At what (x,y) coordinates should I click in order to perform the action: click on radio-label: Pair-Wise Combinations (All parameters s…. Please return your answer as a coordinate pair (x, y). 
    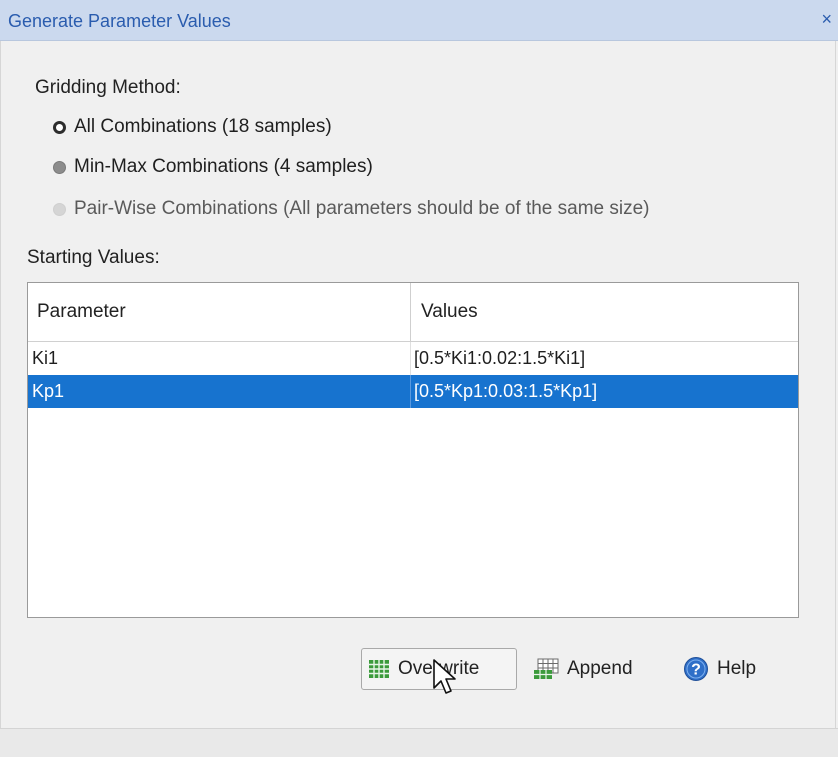
    Looking at the image, I should click on (362, 208).